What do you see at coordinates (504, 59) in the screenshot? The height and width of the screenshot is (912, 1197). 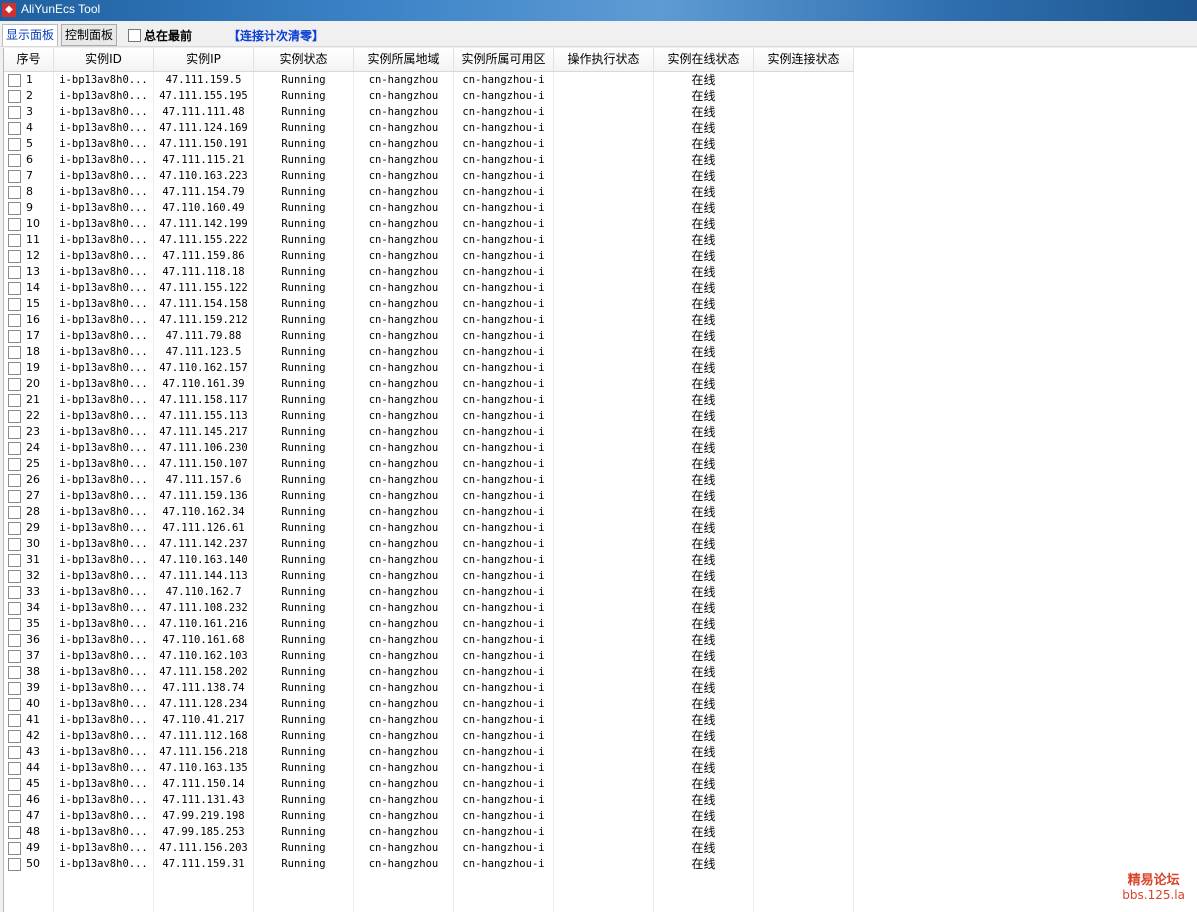 I see `column-header: 实例所属可用区` at bounding box center [504, 59].